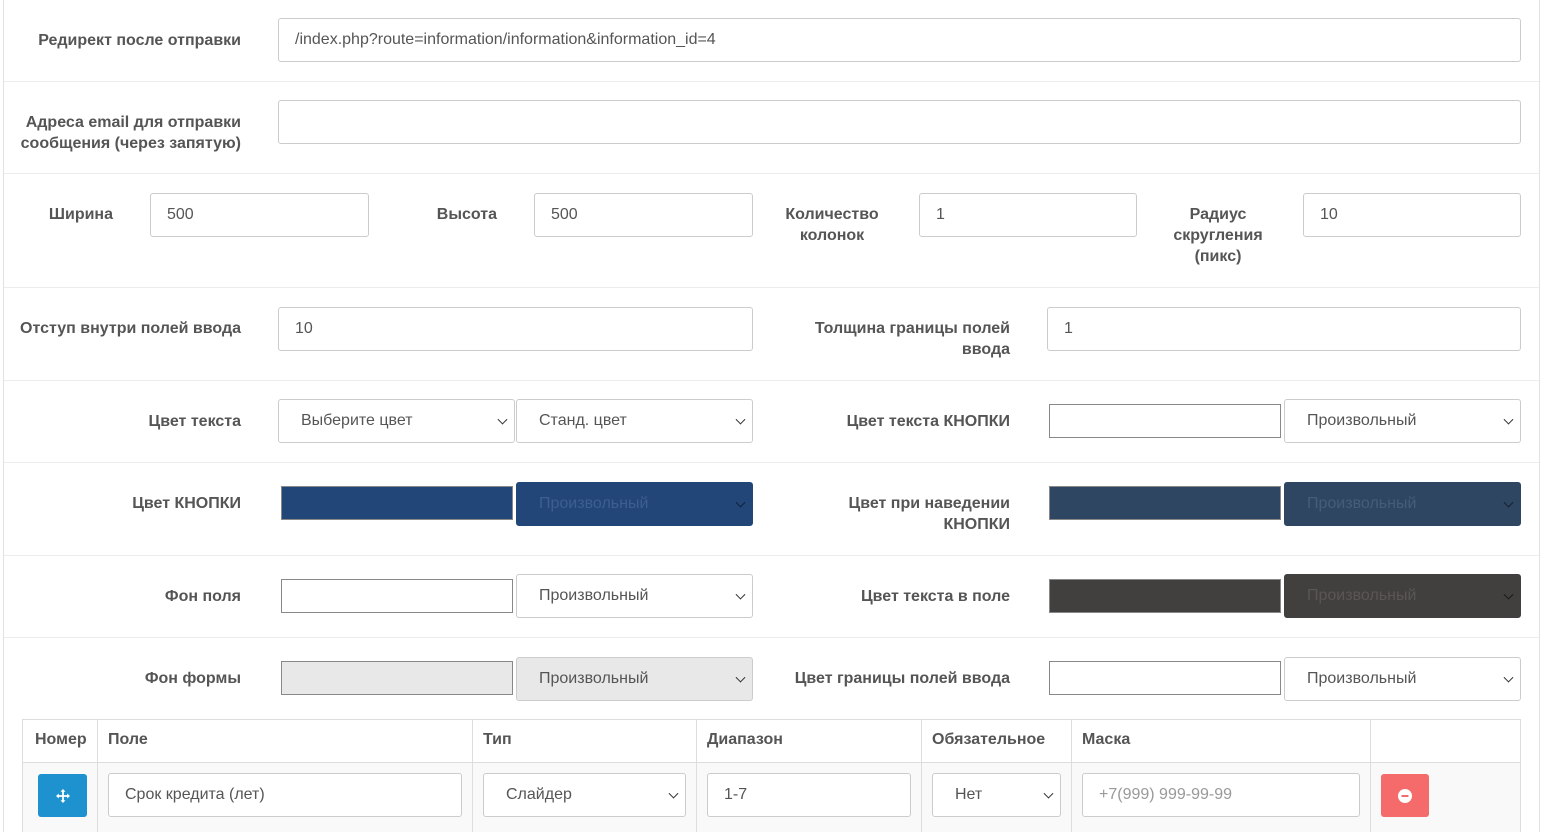  What do you see at coordinates (1221, 795) in the screenshot?
I see `field-mask-input: +7(999) 999-99-99` at bounding box center [1221, 795].